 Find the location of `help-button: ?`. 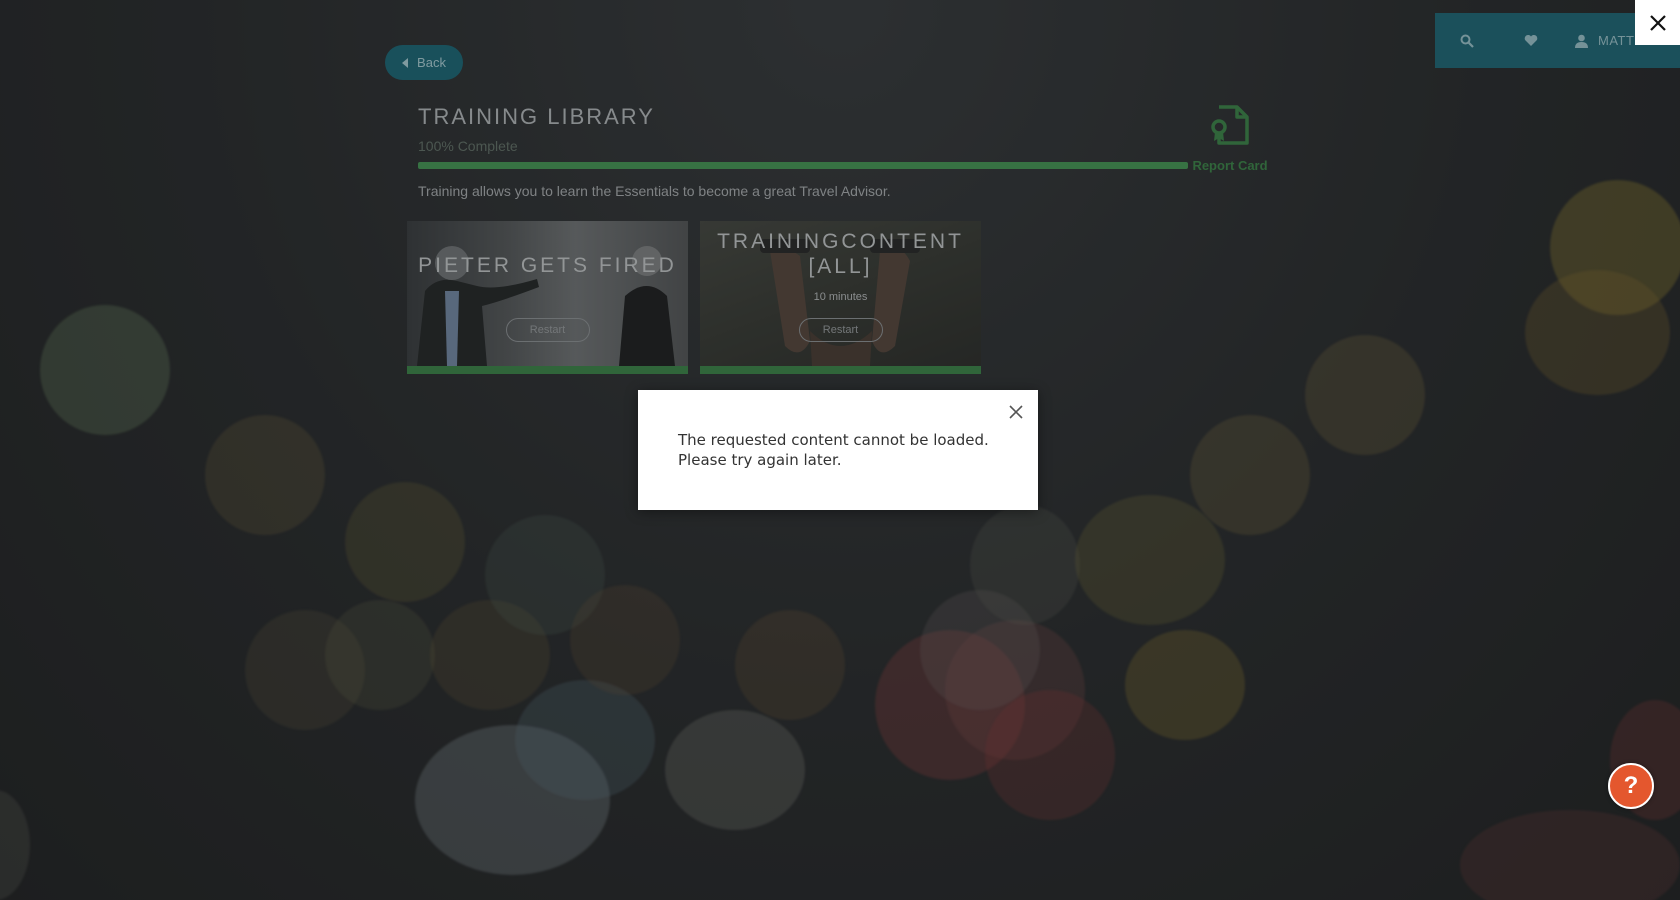

help-button: ? is located at coordinates (1631, 786).